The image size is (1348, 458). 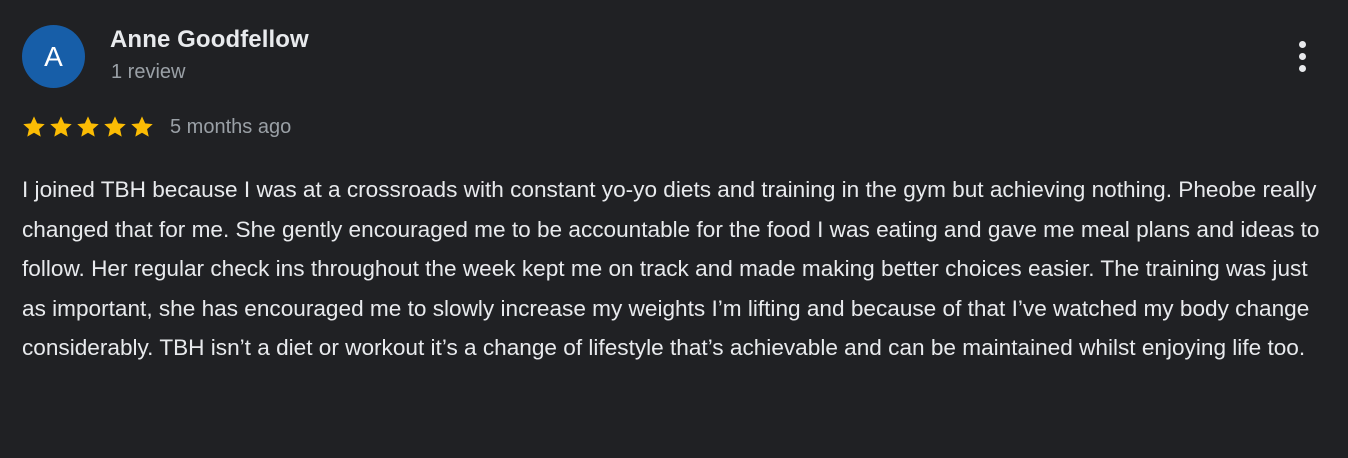 I want to click on rating-row: 5 months ago, so click(x=156, y=127).